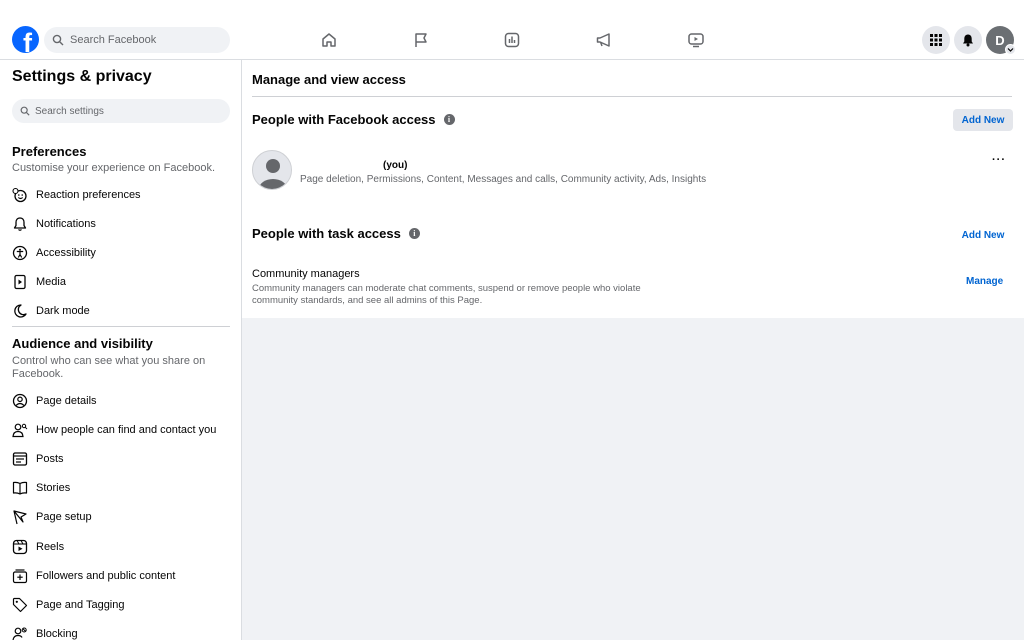  What do you see at coordinates (20, 430) in the screenshot?
I see `user-search-icon` at bounding box center [20, 430].